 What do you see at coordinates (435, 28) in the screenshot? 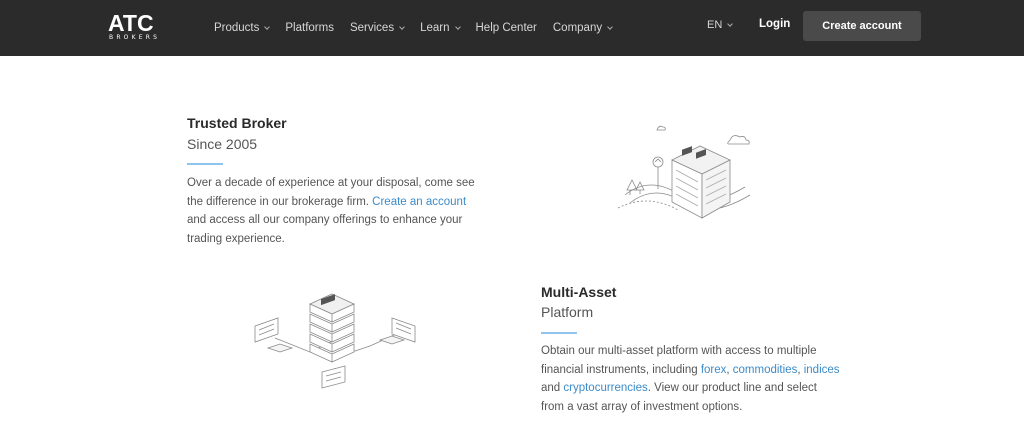
I see `nav-learn-label: Learn` at bounding box center [435, 28].